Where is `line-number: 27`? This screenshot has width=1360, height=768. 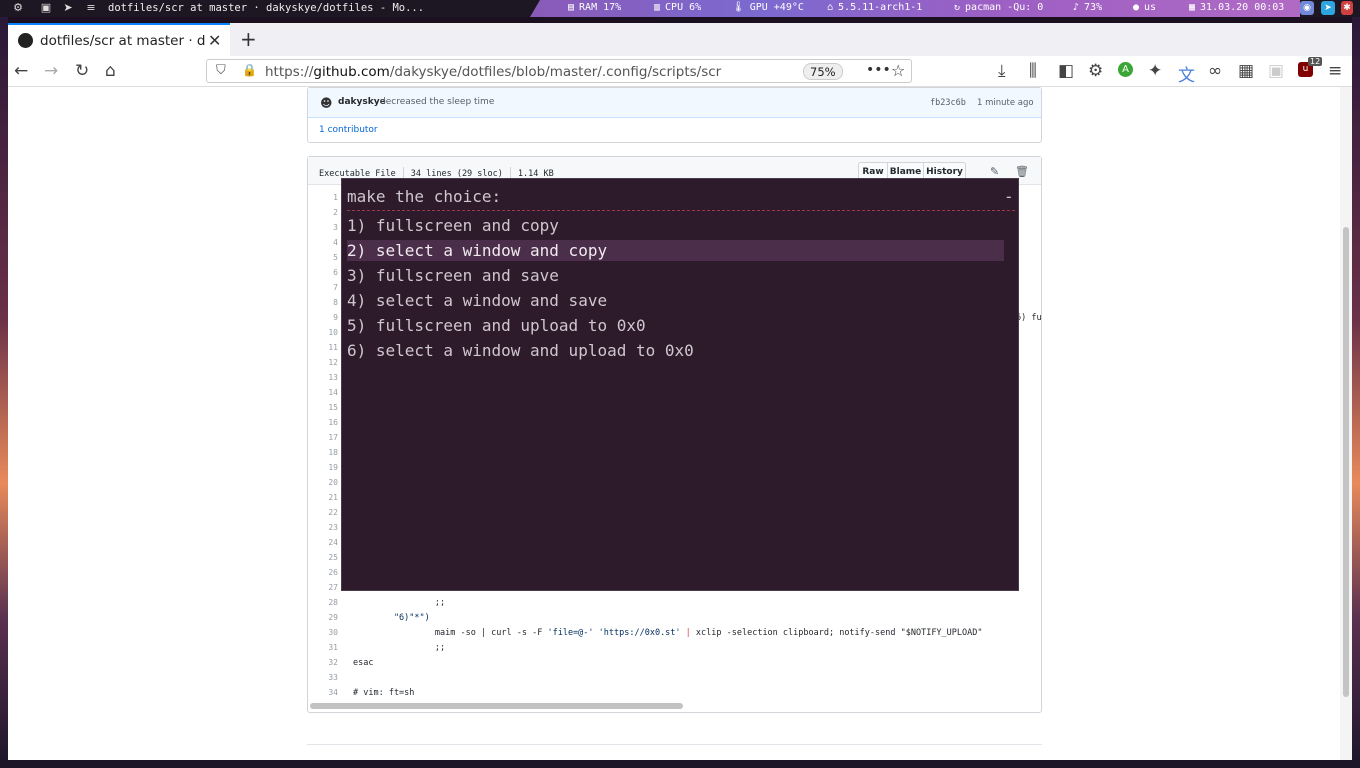 line-number: 27 is located at coordinates (323, 587).